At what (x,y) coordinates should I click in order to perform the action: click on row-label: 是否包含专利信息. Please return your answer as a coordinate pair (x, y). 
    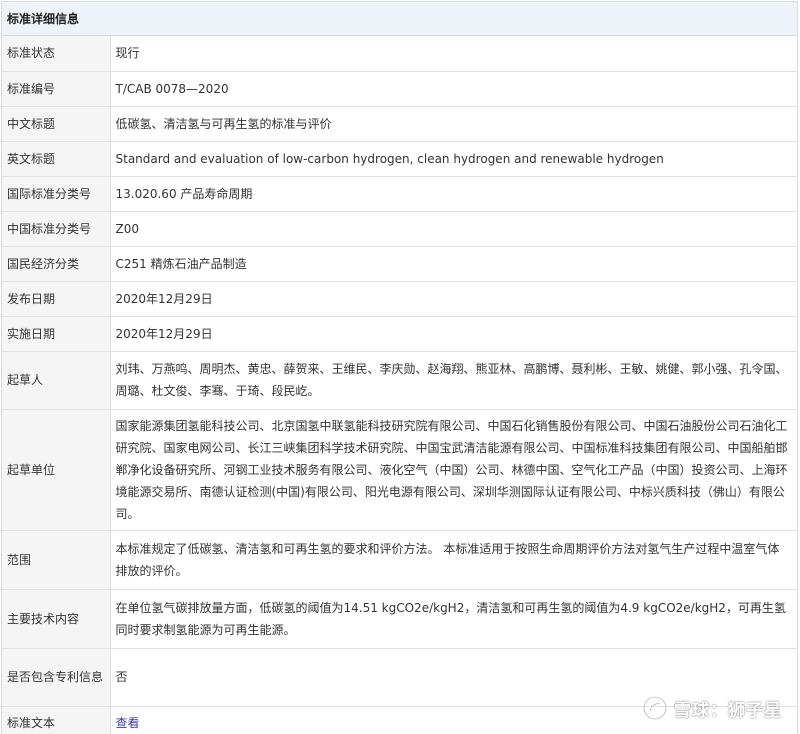
    Looking at the image, I should click on (56, 677).